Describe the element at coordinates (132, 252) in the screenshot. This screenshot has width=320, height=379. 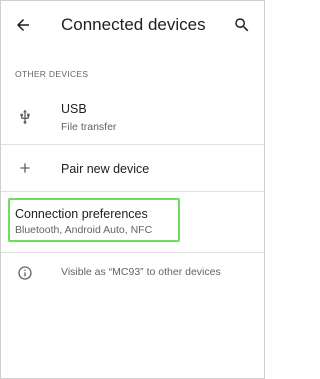
I see `divider` at that location.